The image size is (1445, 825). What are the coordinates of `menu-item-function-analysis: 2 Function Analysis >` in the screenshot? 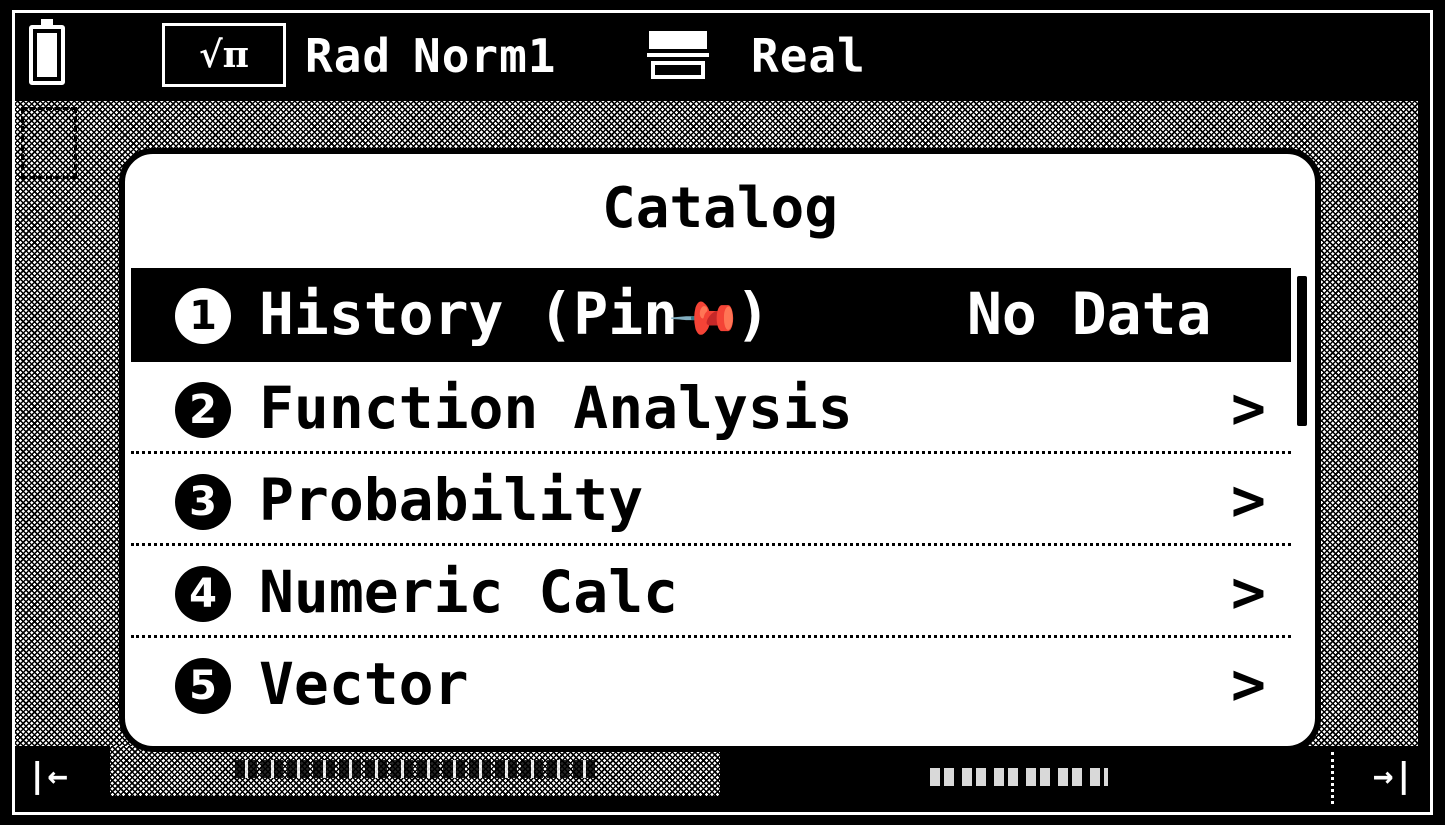 It's located at (711, 408).